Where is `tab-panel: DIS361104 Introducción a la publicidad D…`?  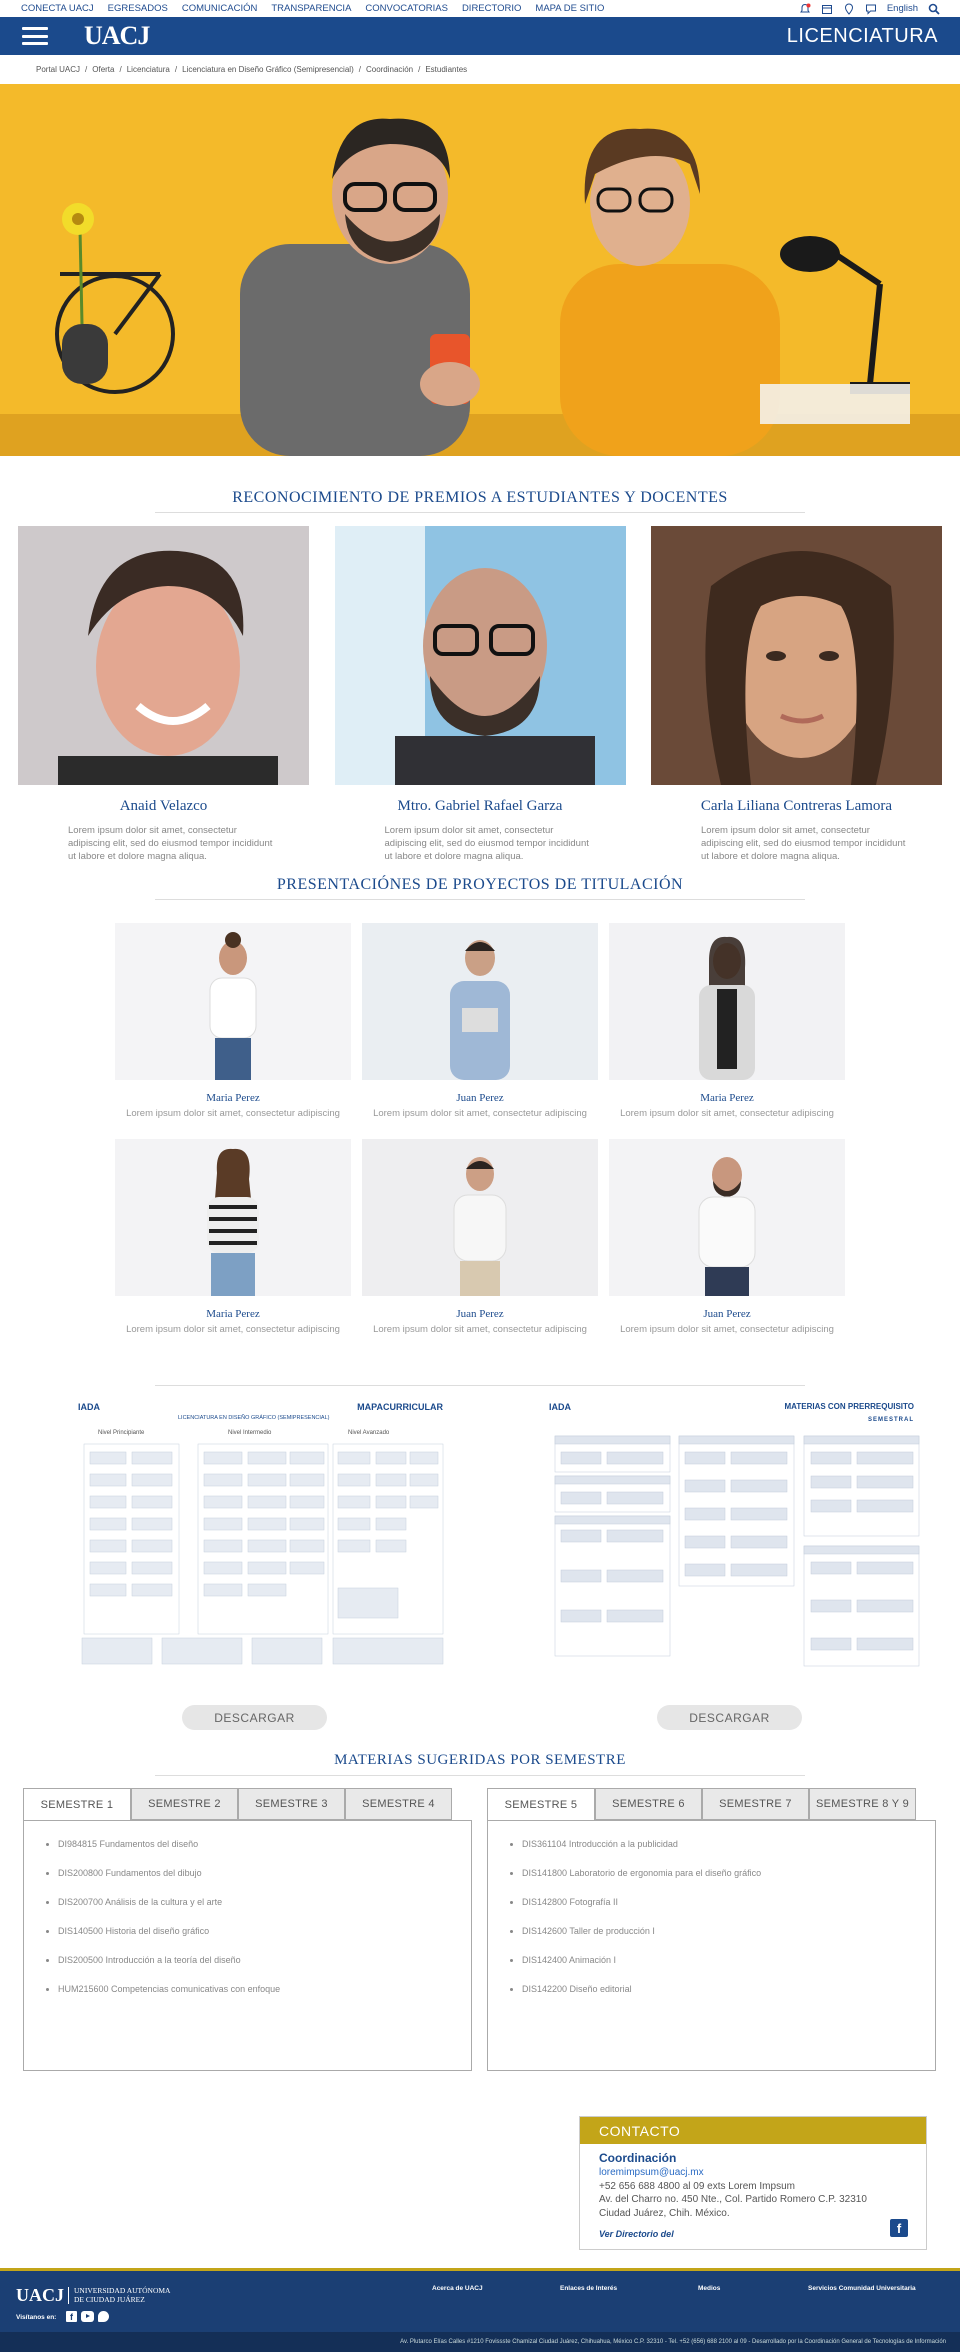
tab-panel: DIS361104 Introducción a la publicidad D… is located at coordinates (711, 1946).